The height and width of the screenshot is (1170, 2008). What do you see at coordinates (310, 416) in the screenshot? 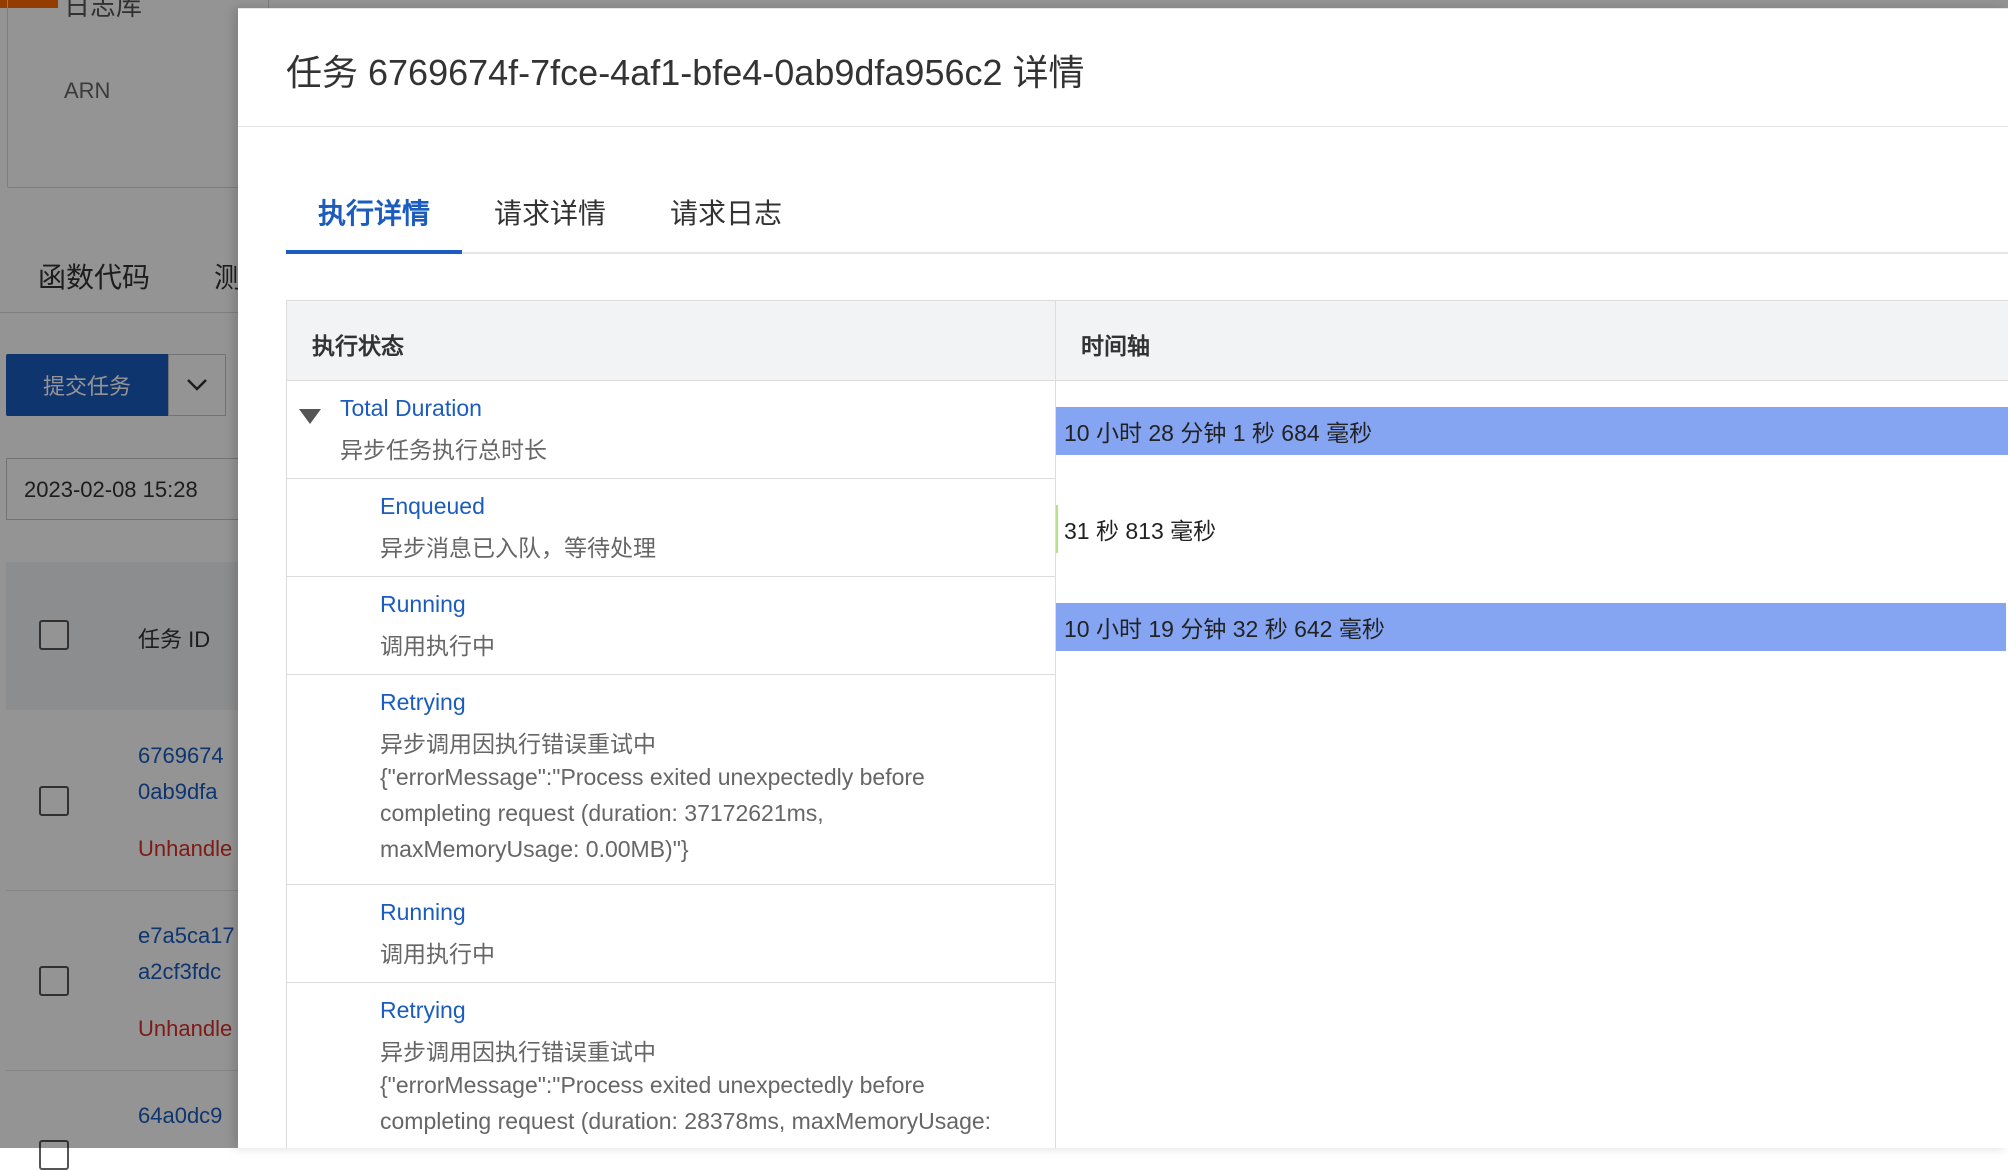
I see `collapse-toggle-icon` at bounding box center [310, 416].